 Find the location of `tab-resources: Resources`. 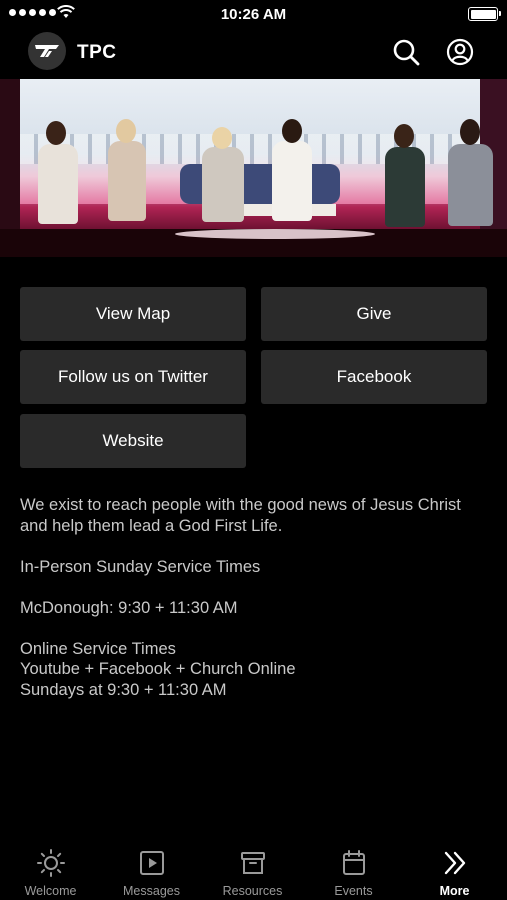

tab-resources: Resources is located at coordinates (252, 870).